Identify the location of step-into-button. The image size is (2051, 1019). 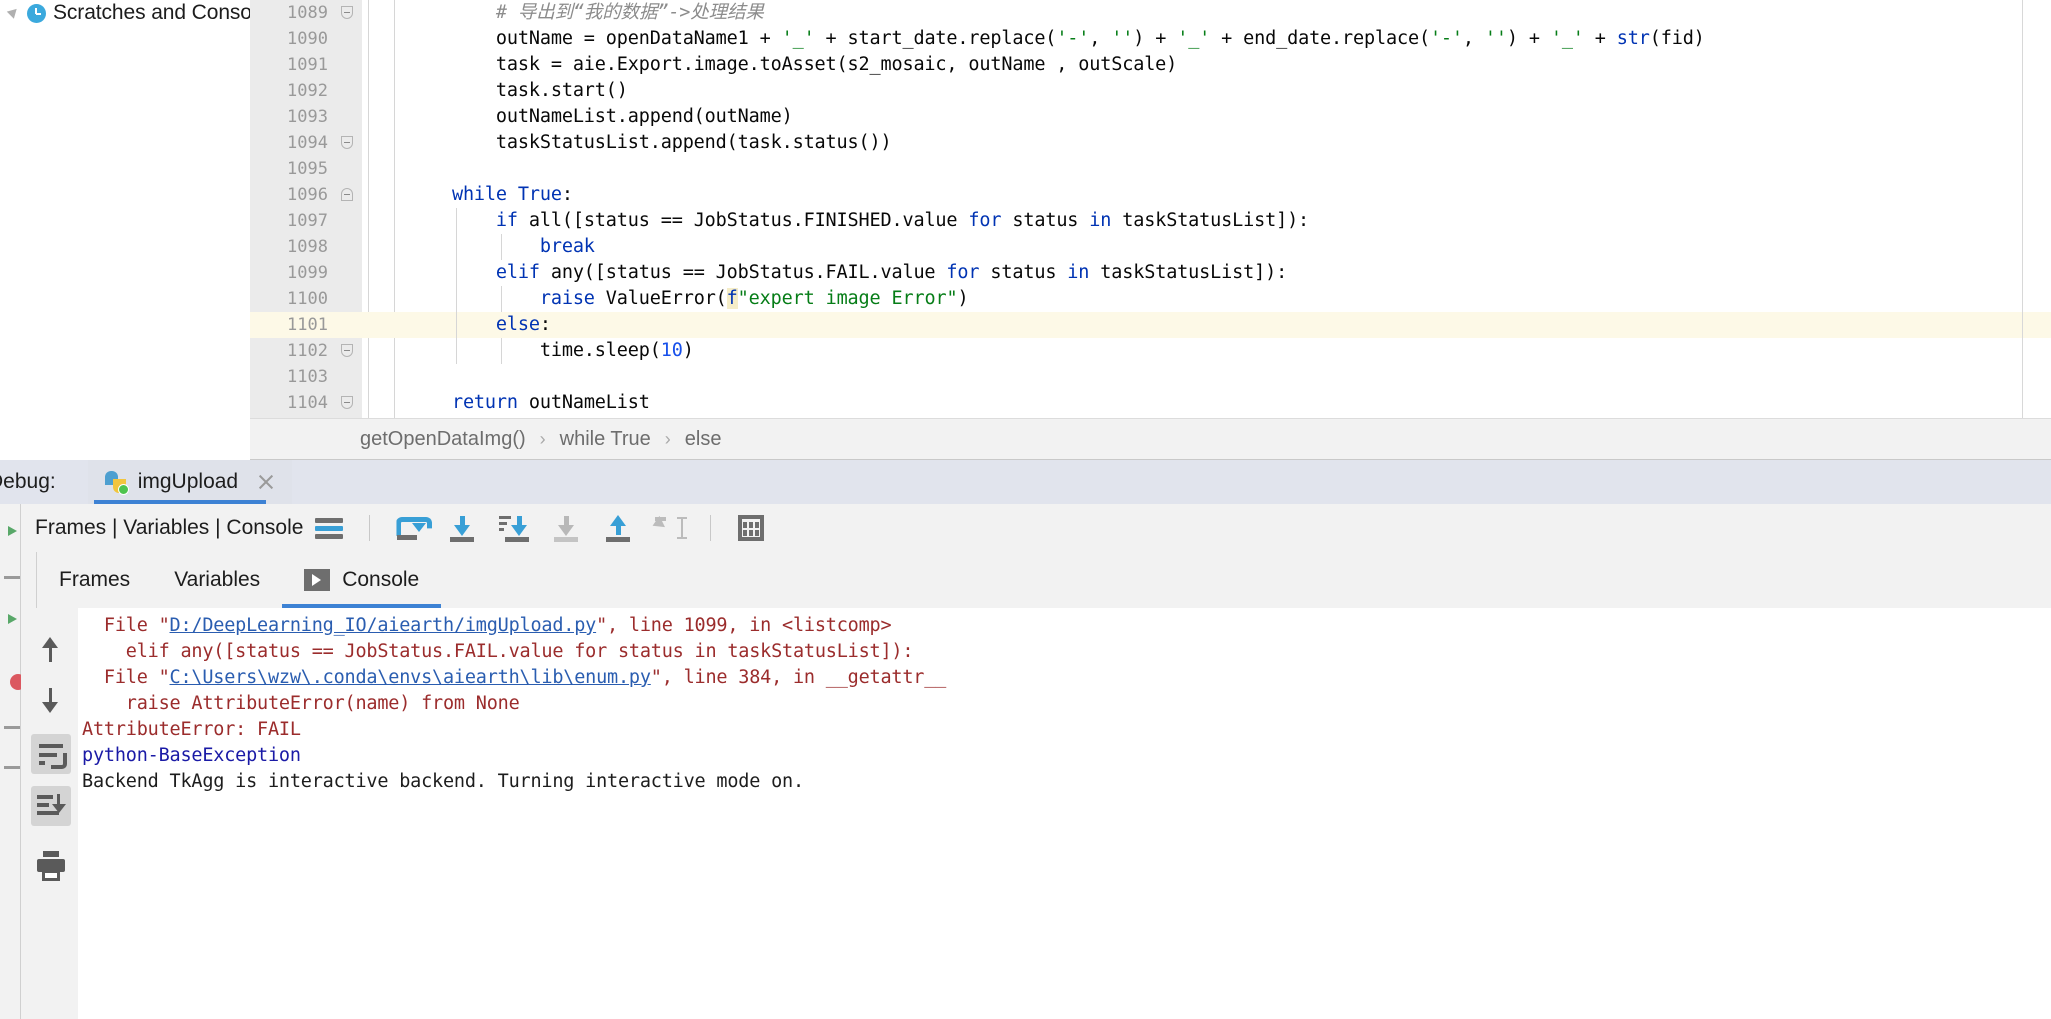
(462, 528).